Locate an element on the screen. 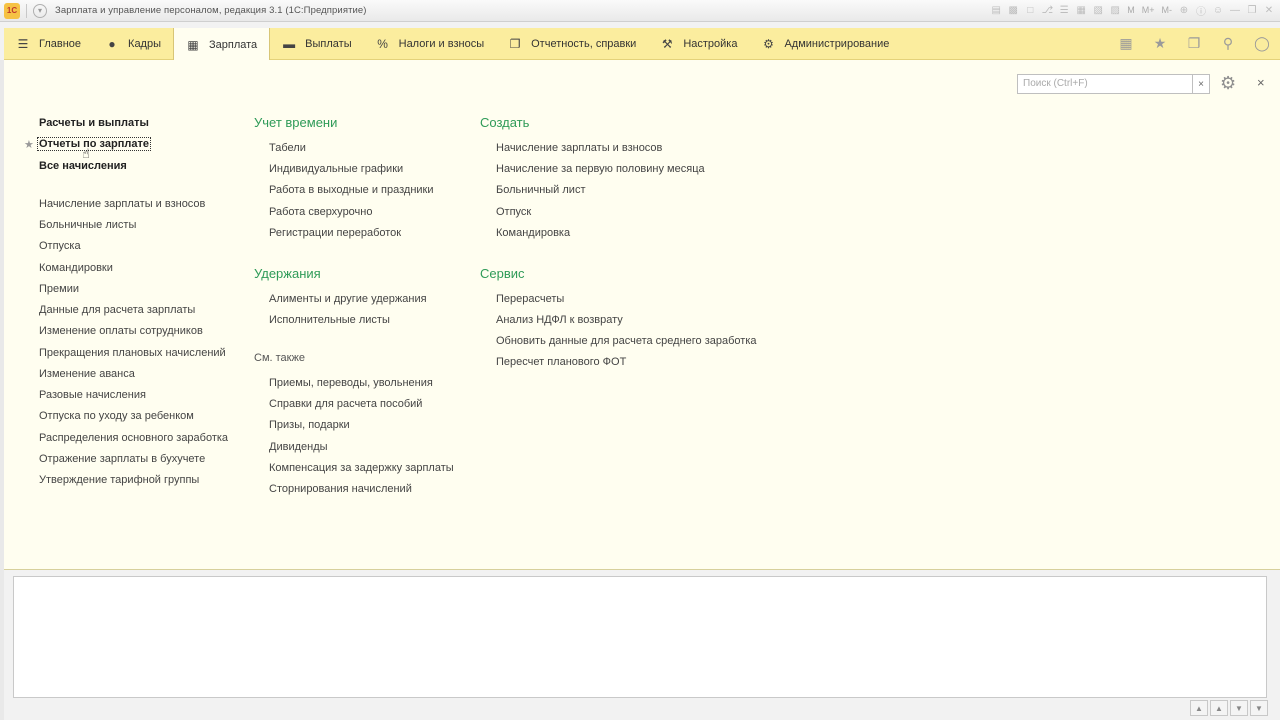 The width and height of the screenshot is (1280, 720). section-hr: ● Кадры is located at coordinates (133, 43).